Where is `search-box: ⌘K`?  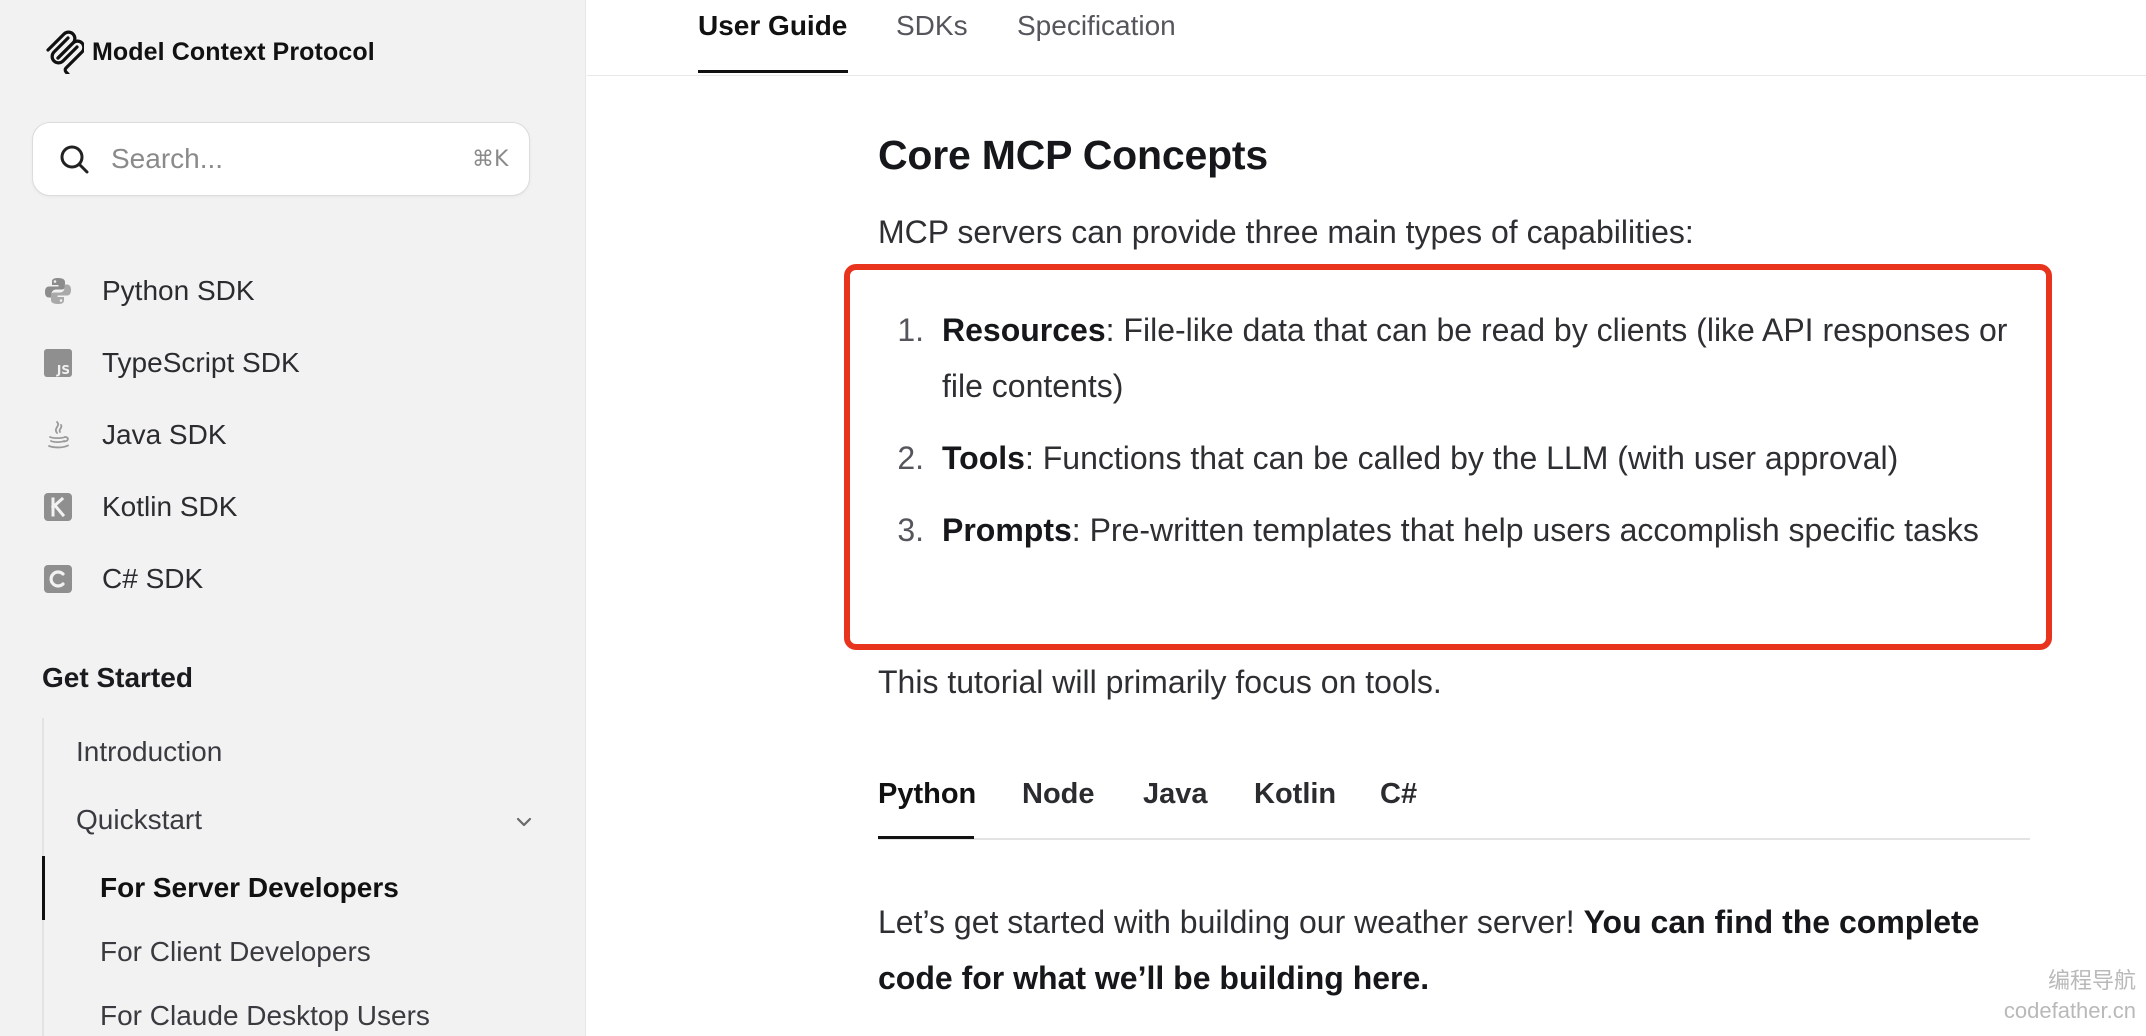 search-box: ⌘K is located at coordinates (281, 159).